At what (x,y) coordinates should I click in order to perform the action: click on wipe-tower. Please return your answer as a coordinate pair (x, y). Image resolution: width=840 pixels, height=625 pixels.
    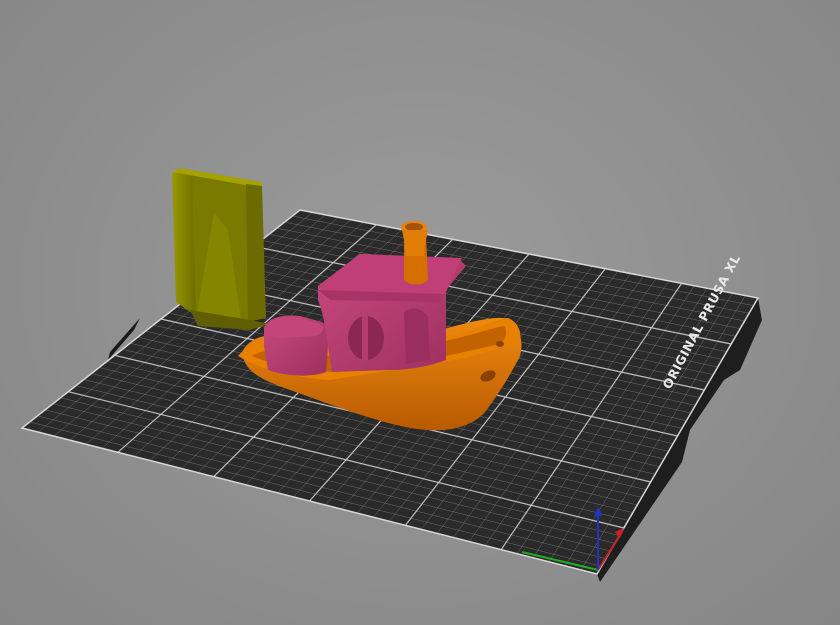
    Looking at the image, I should click on (221, 249).